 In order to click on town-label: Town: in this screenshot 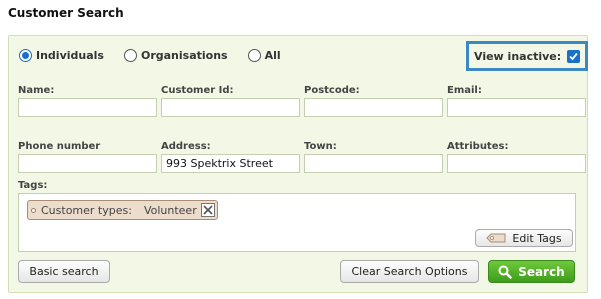, I will do `click(320, 146)`.